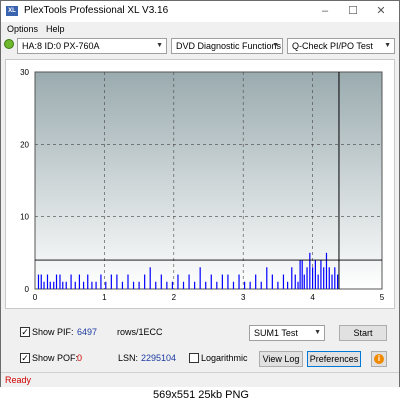  Describe the element at coordinates (281, 359) in the screenshot. I see `view-log-button: View Log` at that location.